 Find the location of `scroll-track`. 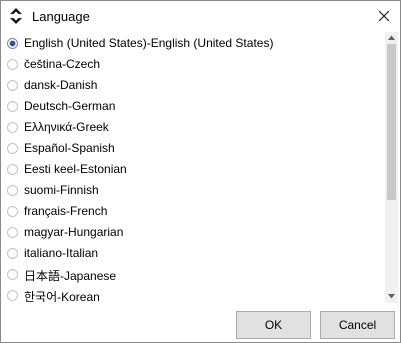

scroll-track is located at coordinates (391, 167).